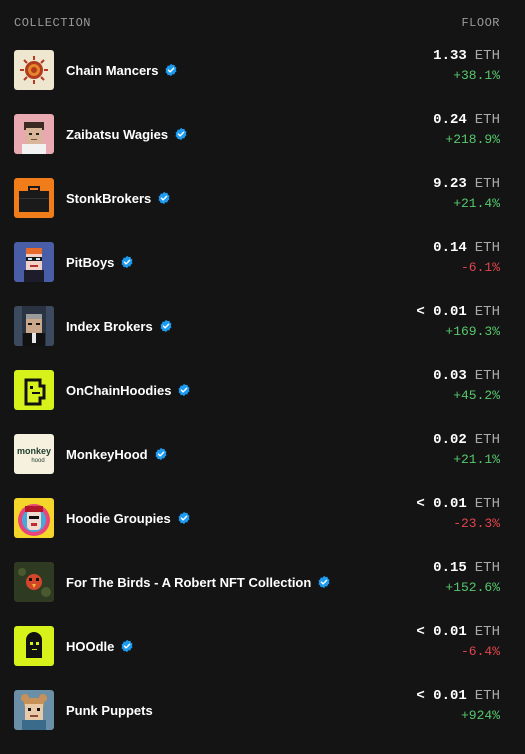 The height and width of the screenshot is (754, 525). Describe the element at coordinates (262, 145) in the screenshot. I see `collection-row: Zaibatsu Wagies 0.24 ETH +218.9%` at that location.